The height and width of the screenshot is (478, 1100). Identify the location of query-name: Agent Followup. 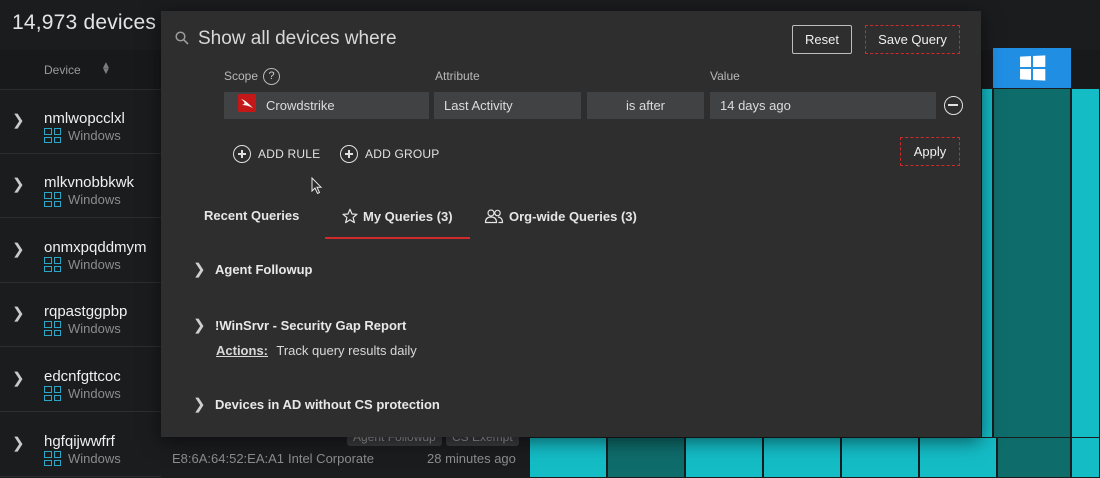
(264, 269).